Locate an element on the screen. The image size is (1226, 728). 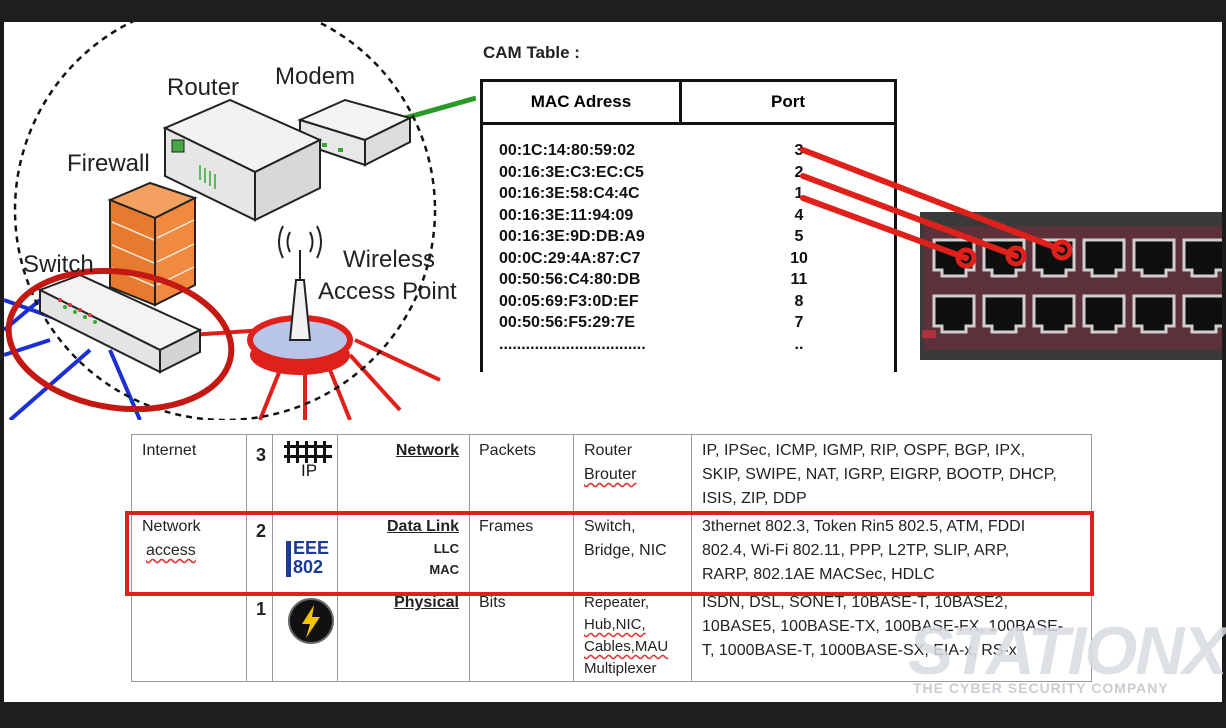
cam-row-mac: 00:0C:29:4A:87:C7 is located at coordinates (570, 258).